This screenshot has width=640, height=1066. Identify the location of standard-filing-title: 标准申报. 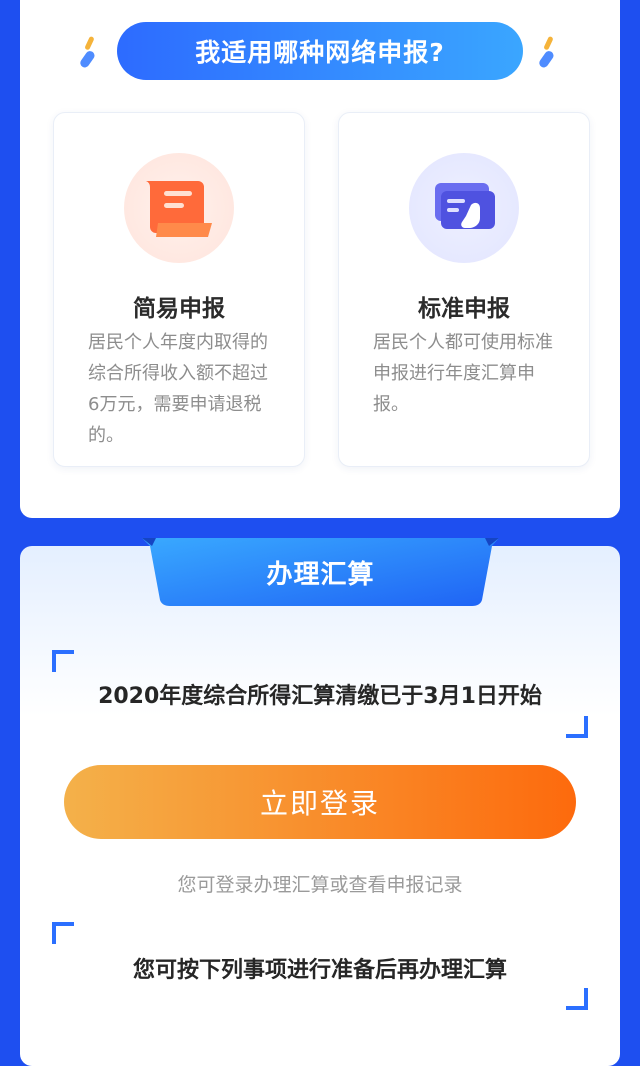
(464, 309).